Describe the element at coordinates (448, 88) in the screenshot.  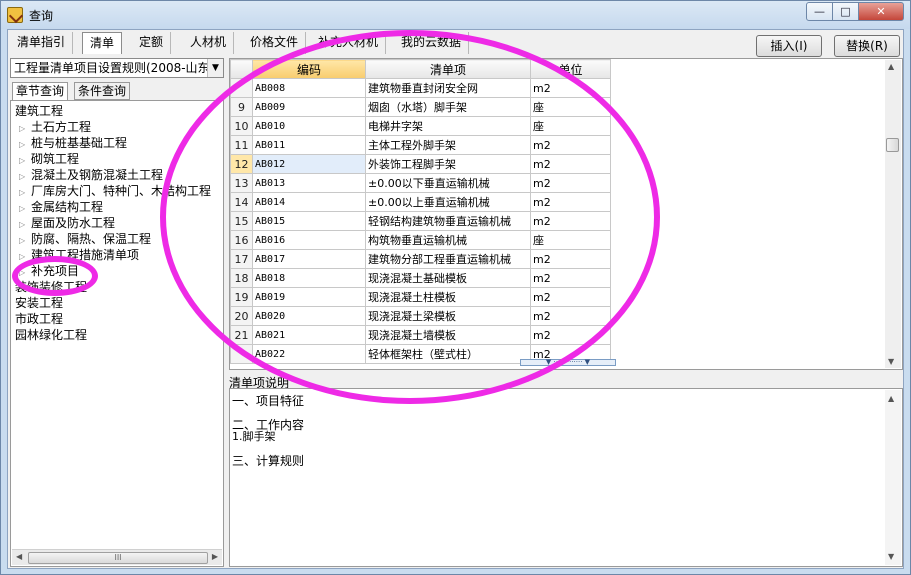
I see `item-cell: 建筑物垂直封闭安全网` at that location.